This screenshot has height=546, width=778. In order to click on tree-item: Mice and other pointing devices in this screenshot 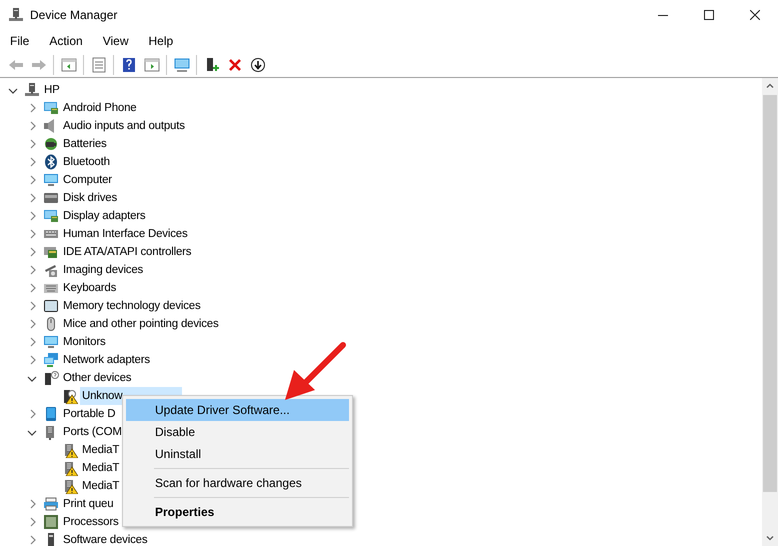, I will do `click(141, 324)`.